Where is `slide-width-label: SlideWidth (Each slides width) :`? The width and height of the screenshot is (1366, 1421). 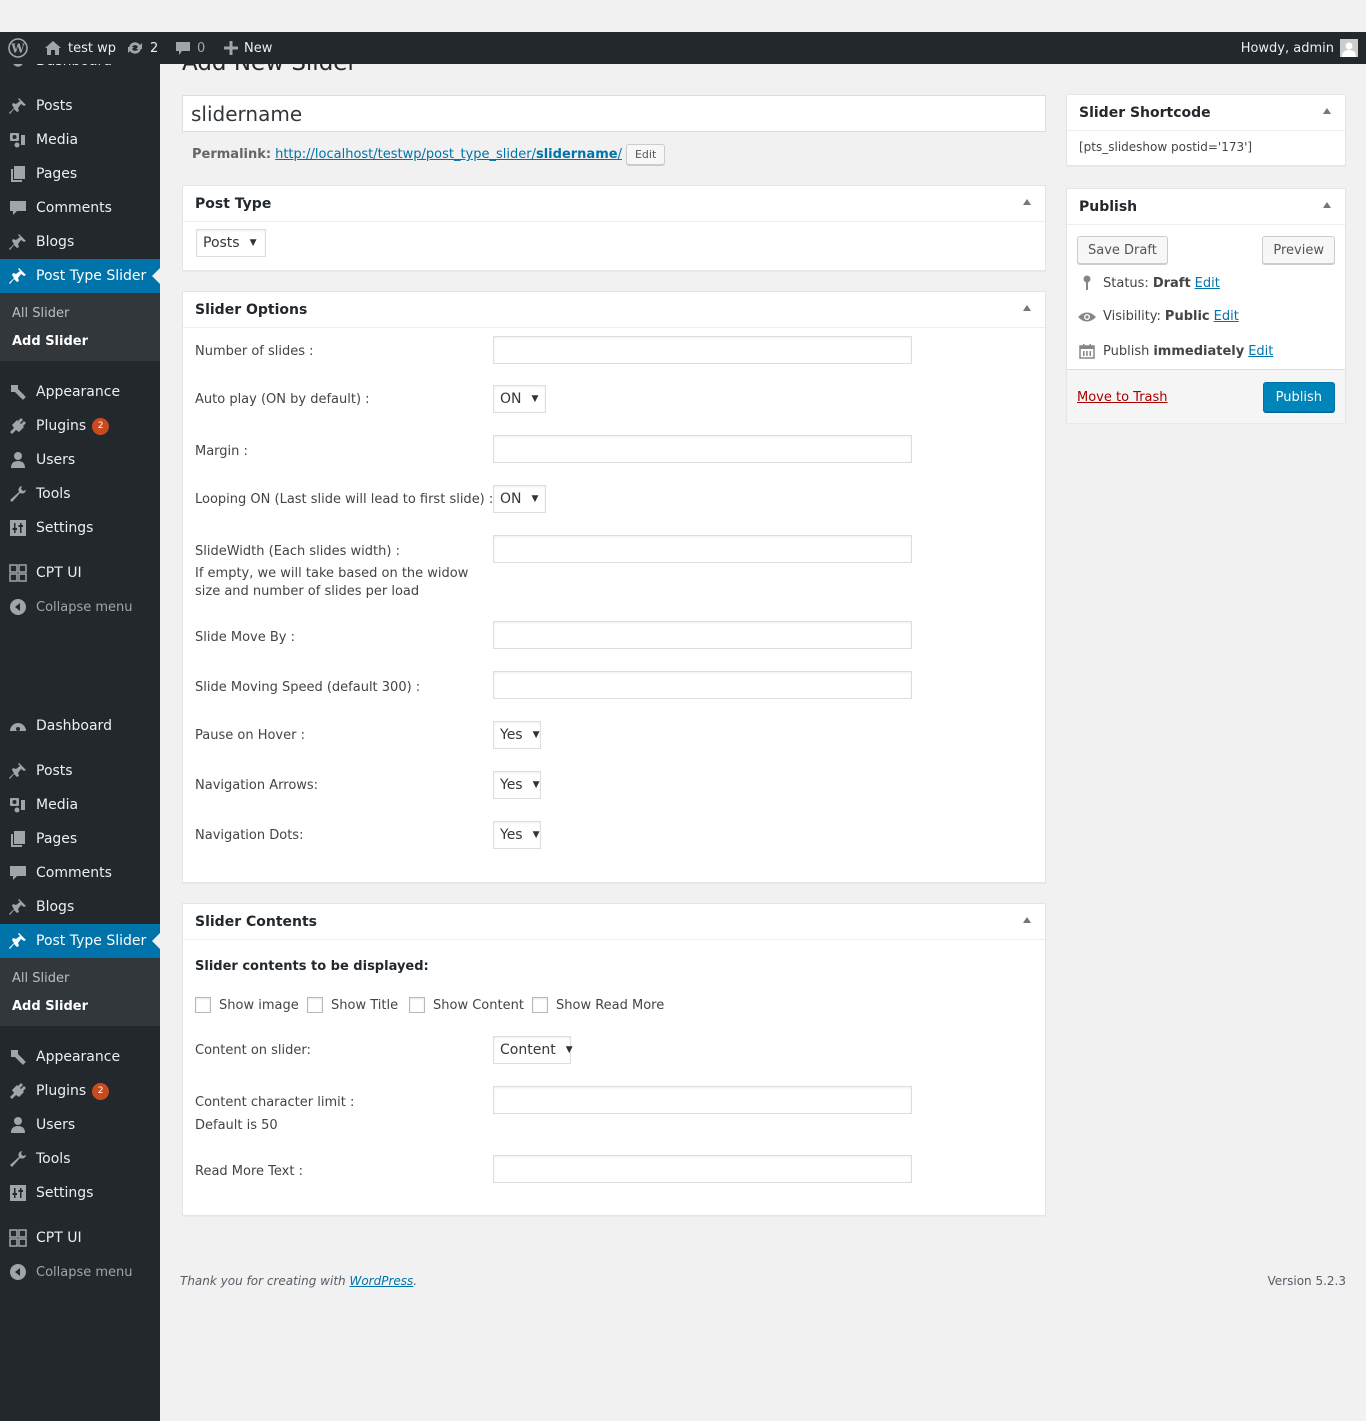
slide-width-label: SlideWidth (Each slides width) : is located at coordinates (297, 551).